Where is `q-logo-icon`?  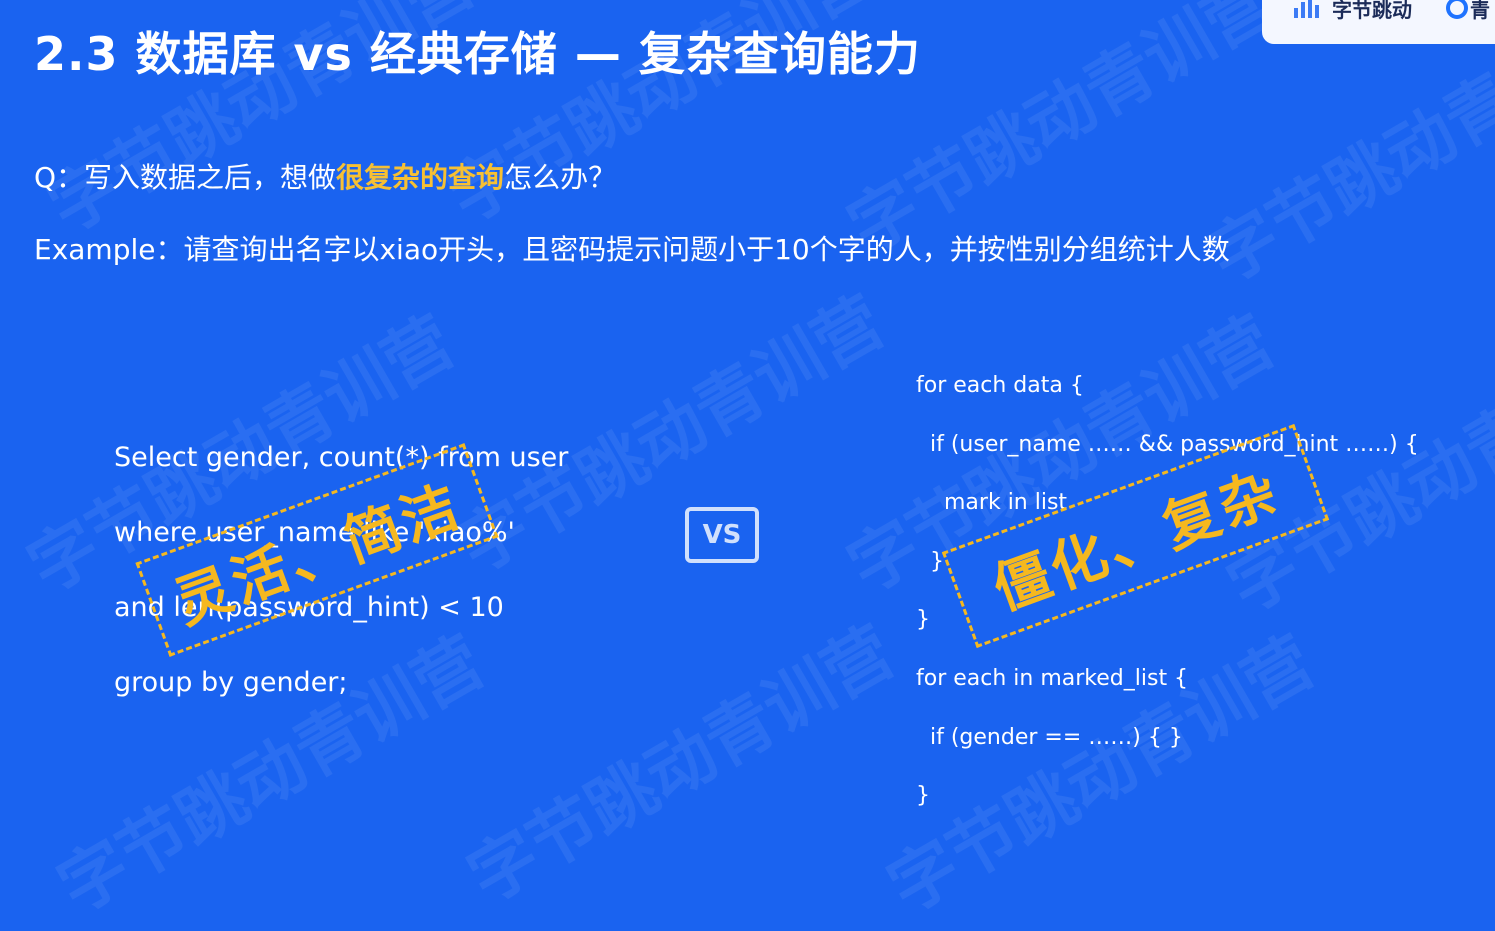 q-logo-icon is located at coordinates (1457, 9).